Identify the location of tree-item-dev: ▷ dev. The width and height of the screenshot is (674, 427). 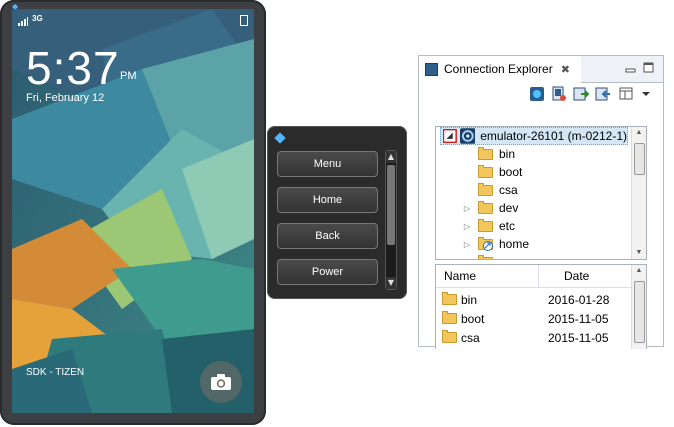
(490, 208).